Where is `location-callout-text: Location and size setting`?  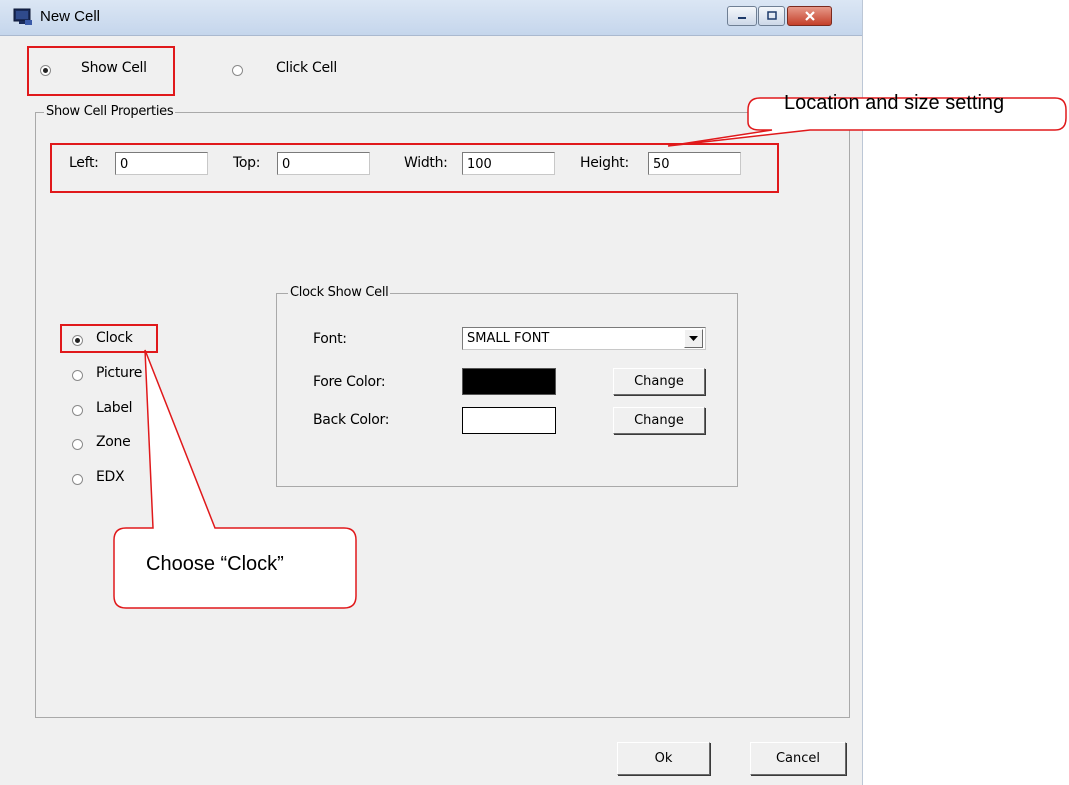
location-callout-text: Location and size setting is located at coordinates (894, 103).